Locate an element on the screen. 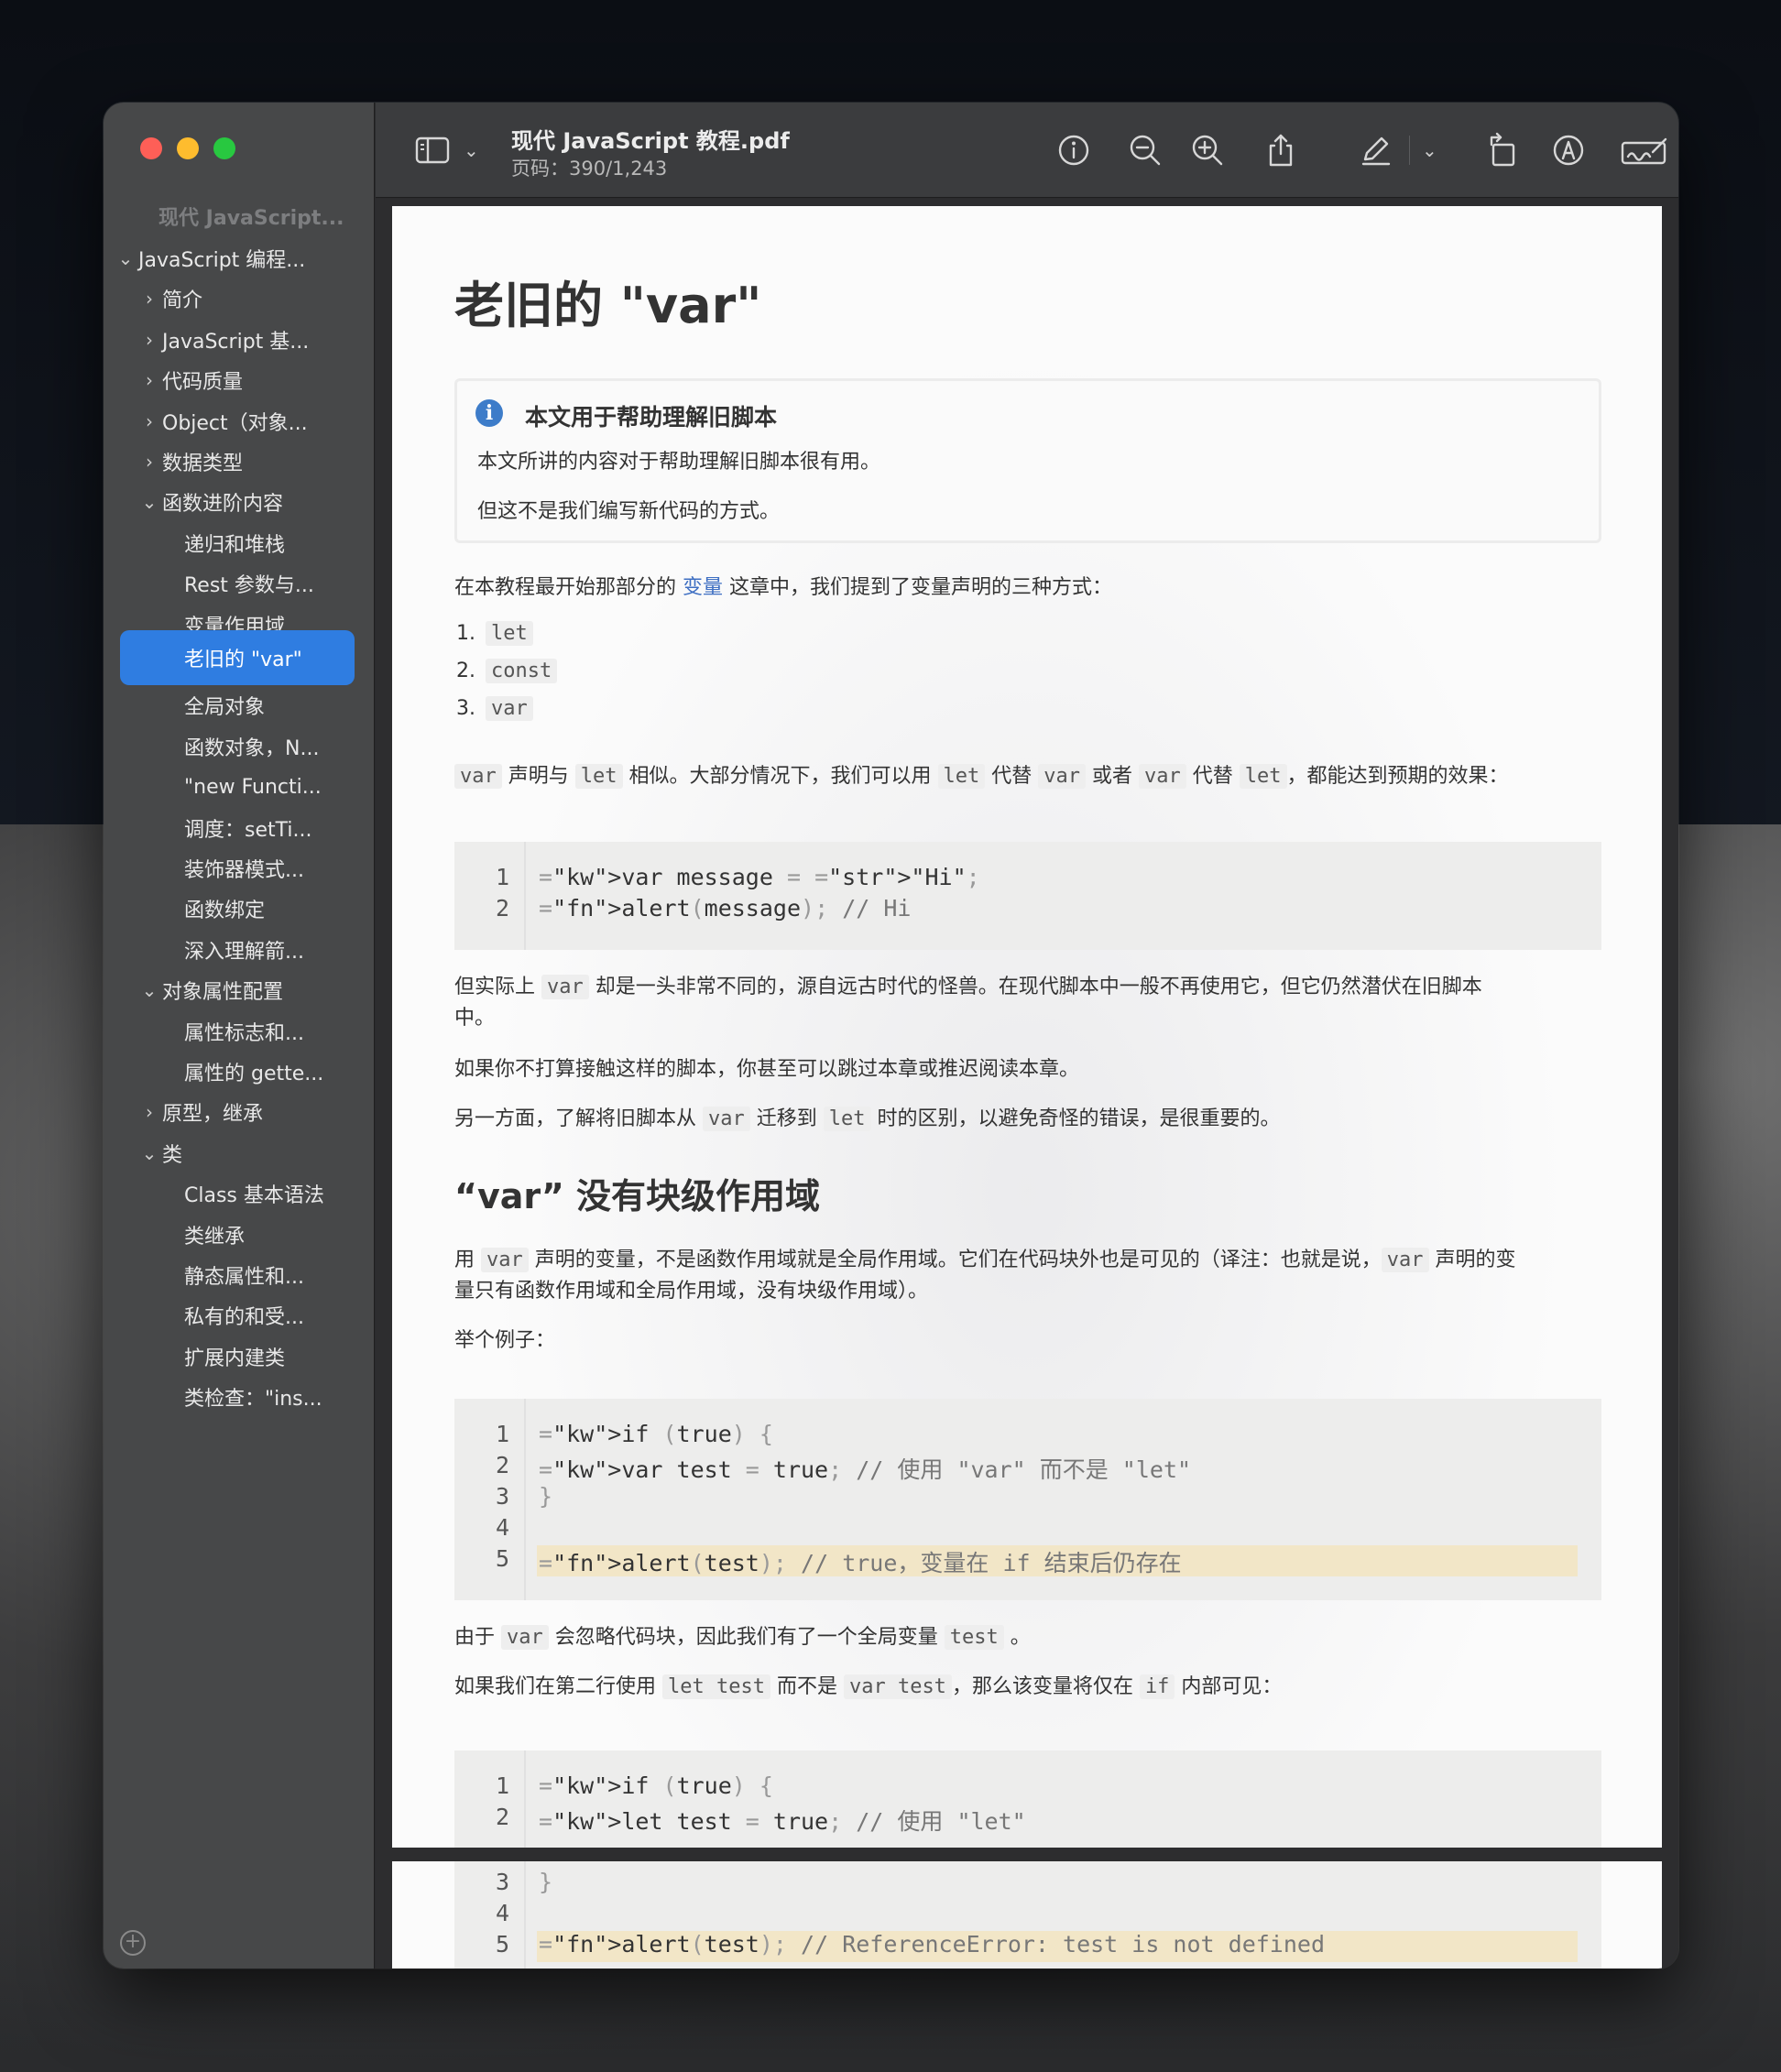 The width and height of the screenshot is (1781, 2072). paragraph-example: 举个例子： is located at coordinates (505, 1341).